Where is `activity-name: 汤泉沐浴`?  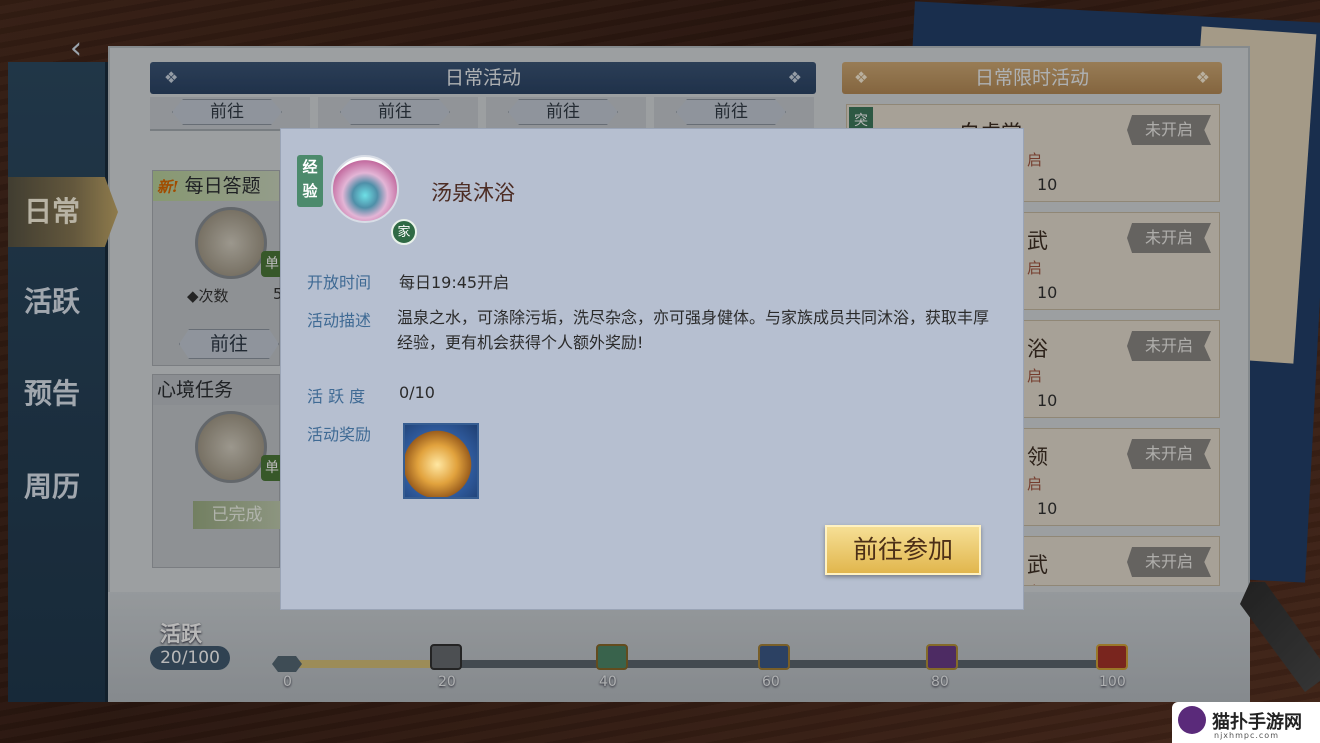
activity-name: 汤泉沐浴 is located at coordinates (473, 193).